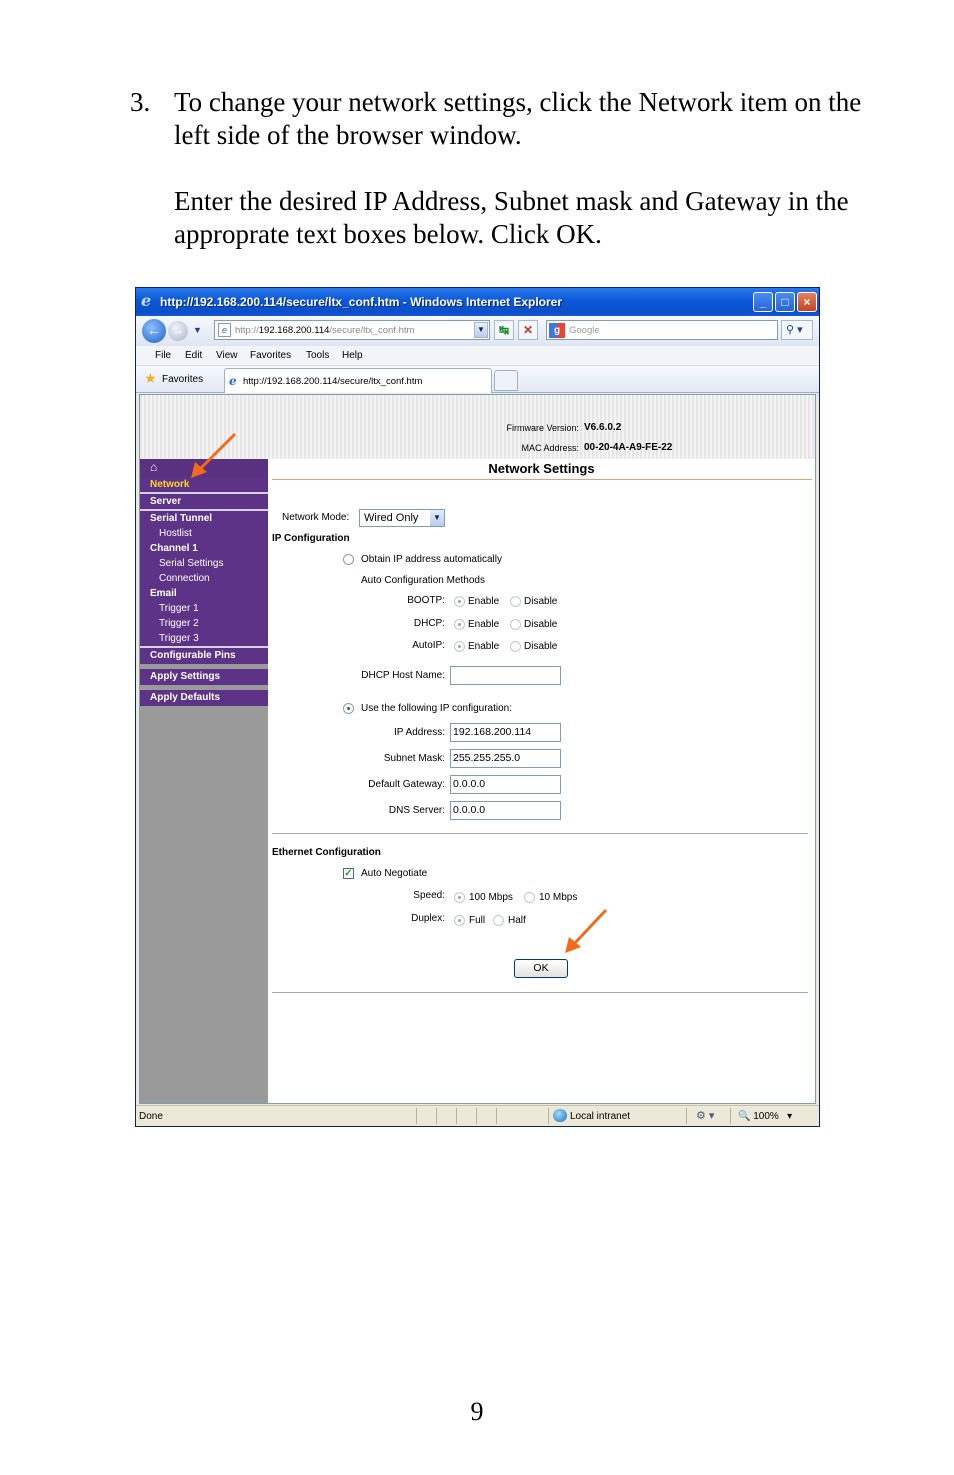 This screenshot has height=1475, width=954. What do you see at coordinates (197, 330) in the screenshot?
I see `history-dropdown-icon: ▼` at bounding box center [197, 330].